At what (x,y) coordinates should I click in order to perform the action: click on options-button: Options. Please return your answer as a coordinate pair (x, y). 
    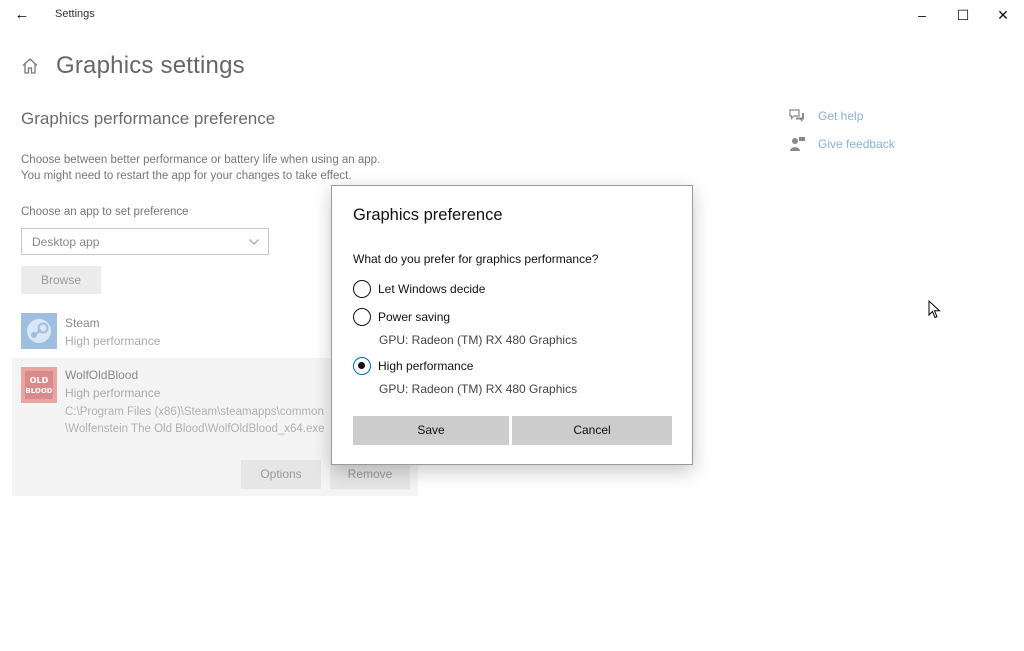
    Looking at the image, I should click on (281, 474).